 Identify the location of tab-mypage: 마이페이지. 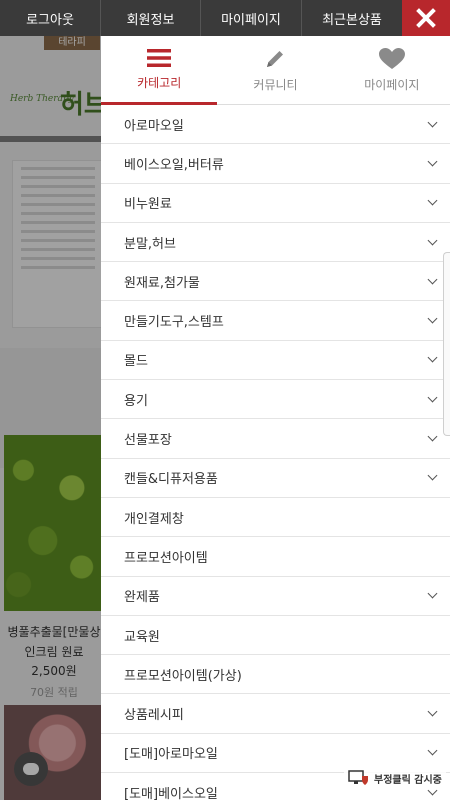
(392, 70).